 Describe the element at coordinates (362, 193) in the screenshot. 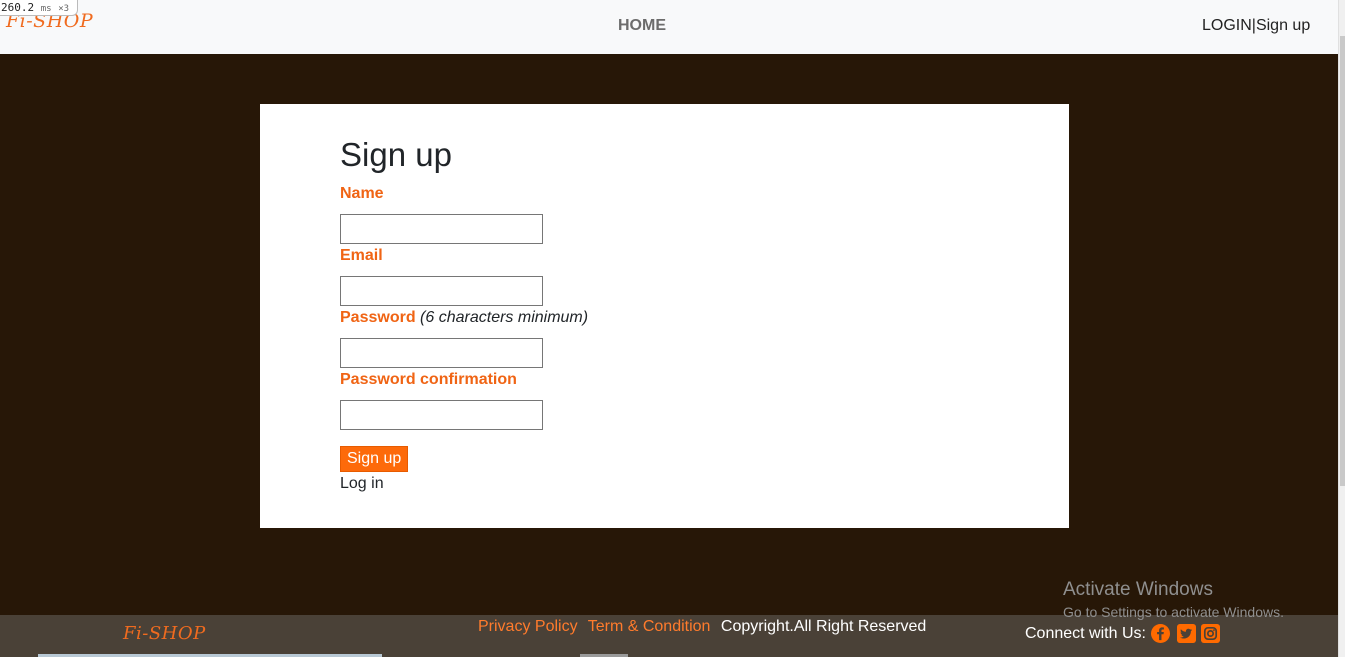

I see `name-label: Name` at that location.